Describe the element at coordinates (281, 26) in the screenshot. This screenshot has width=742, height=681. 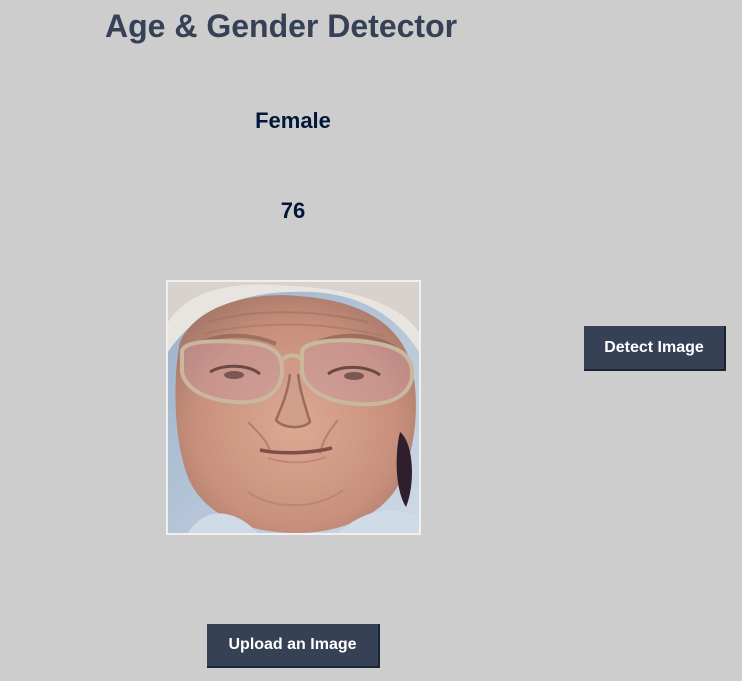
I see `app-title: Age & Gender Detector` at that location.